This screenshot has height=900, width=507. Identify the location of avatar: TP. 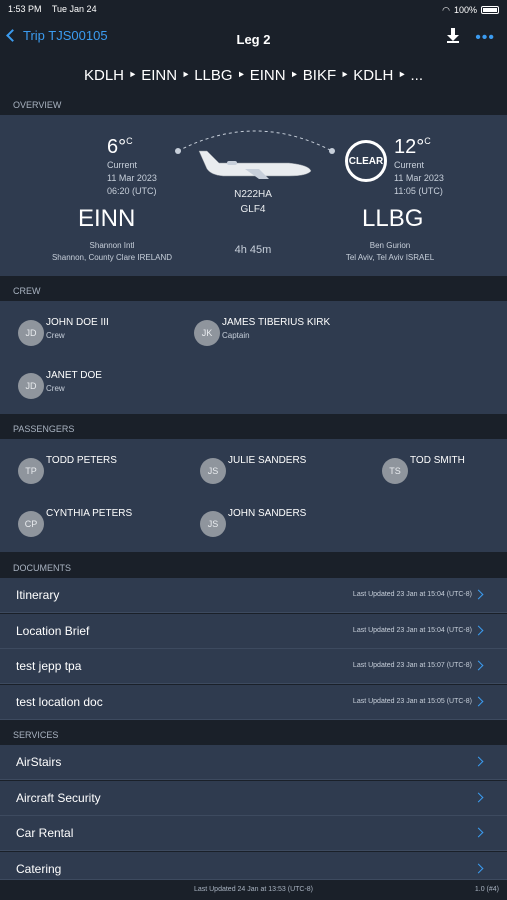
(31, 471).